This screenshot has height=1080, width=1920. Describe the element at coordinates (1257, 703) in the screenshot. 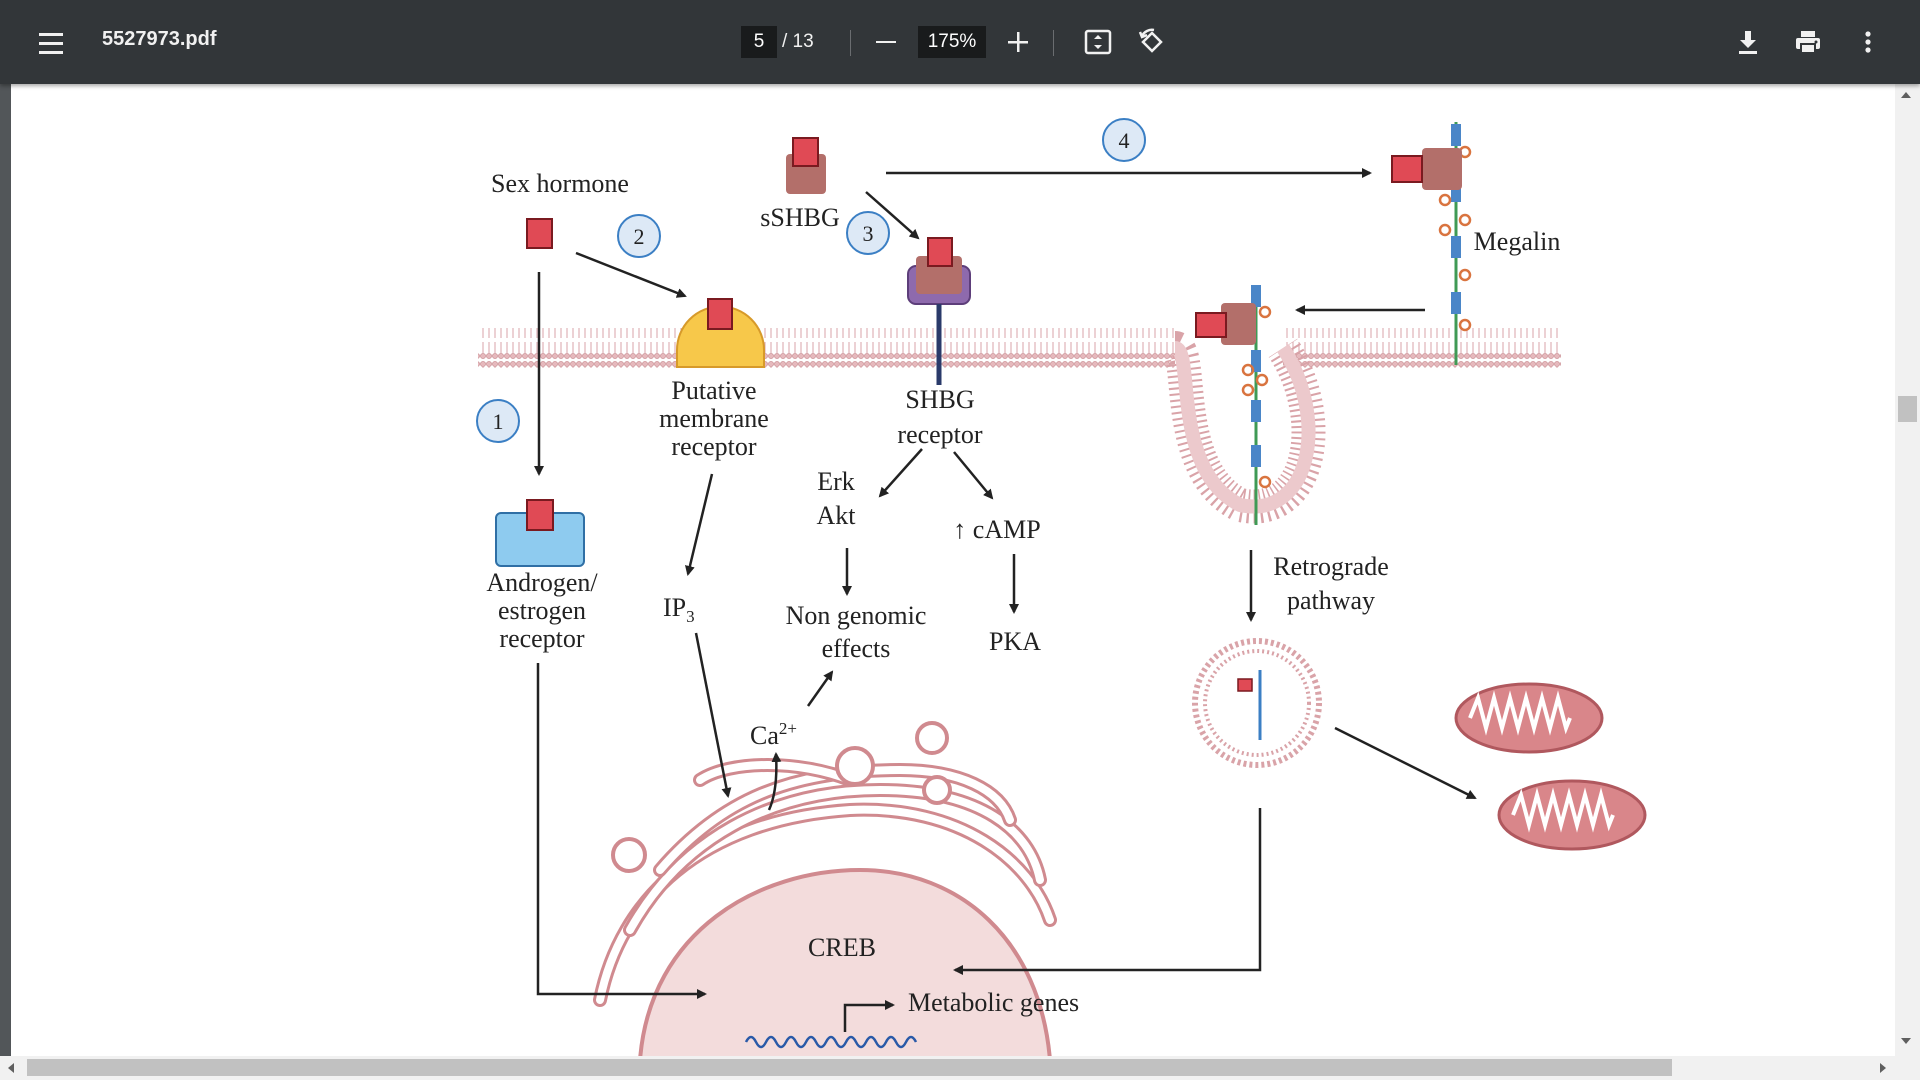

I see `endocytic-vesicle` at that location.